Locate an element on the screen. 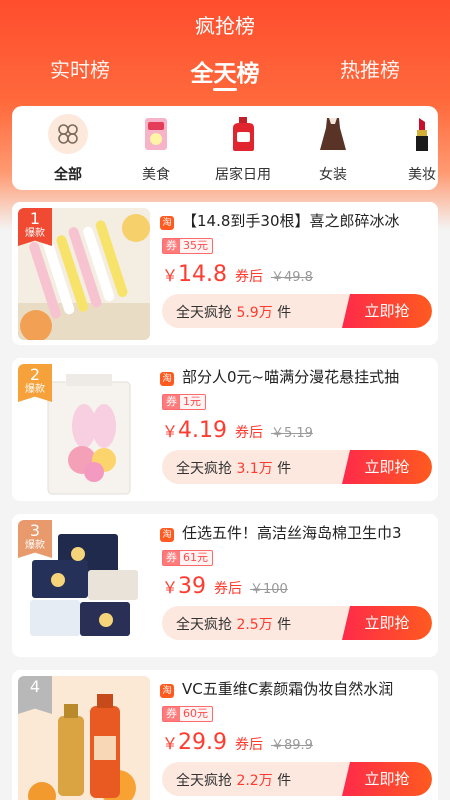 Image resolution: width=450 pixels, height=800 pixels. coupon-badge: 券 35元 is located at coordinates (187, 246).